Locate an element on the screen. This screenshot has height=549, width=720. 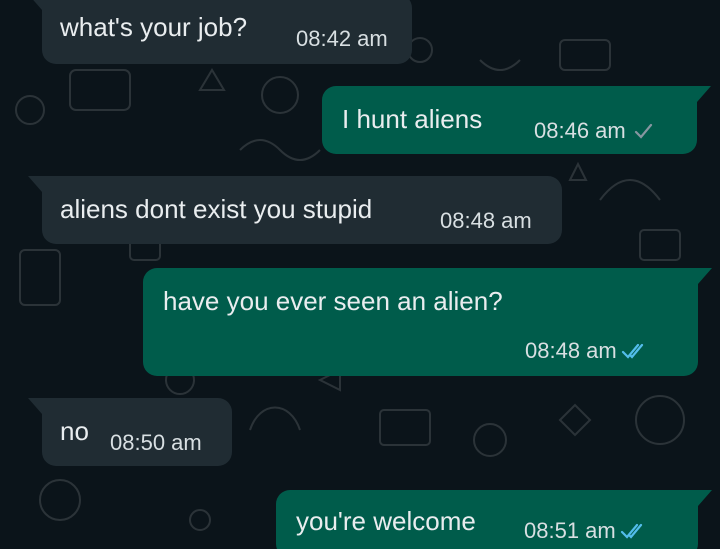
message-meta: 08:51 am is located at coordinates (585, 531).